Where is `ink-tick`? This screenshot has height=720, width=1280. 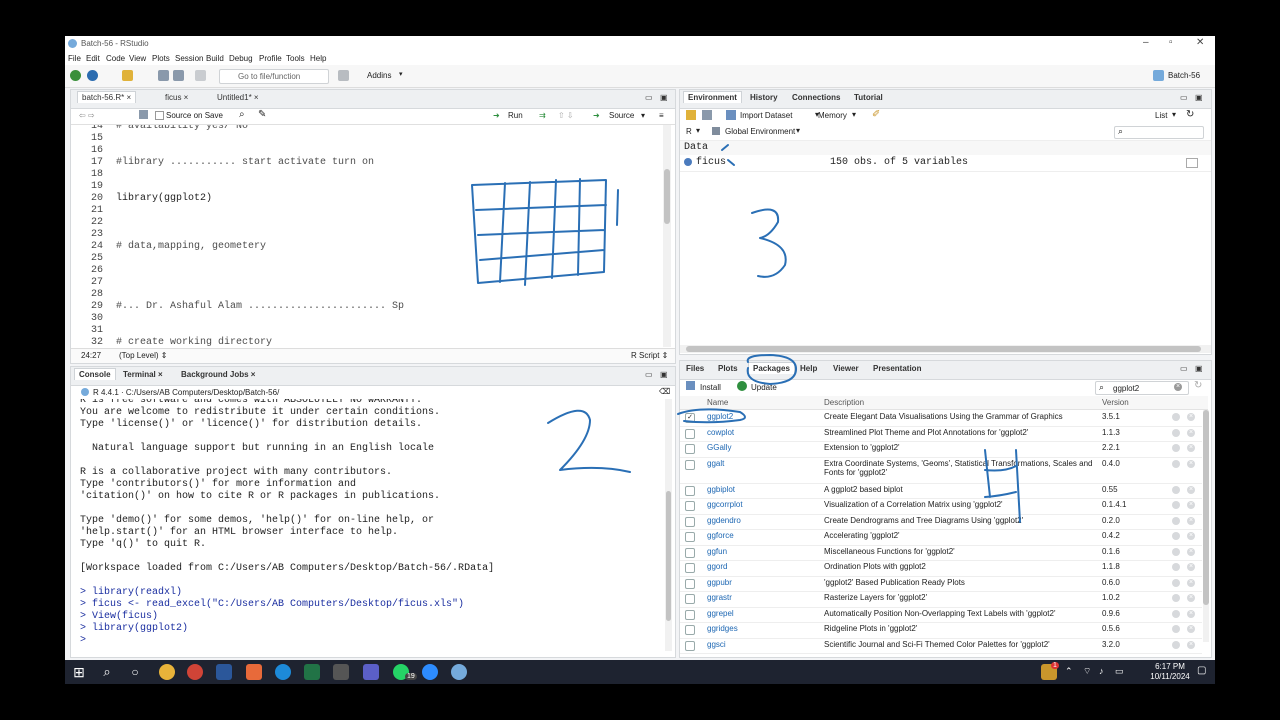
ink-tick is located at coordinates (728, 155).